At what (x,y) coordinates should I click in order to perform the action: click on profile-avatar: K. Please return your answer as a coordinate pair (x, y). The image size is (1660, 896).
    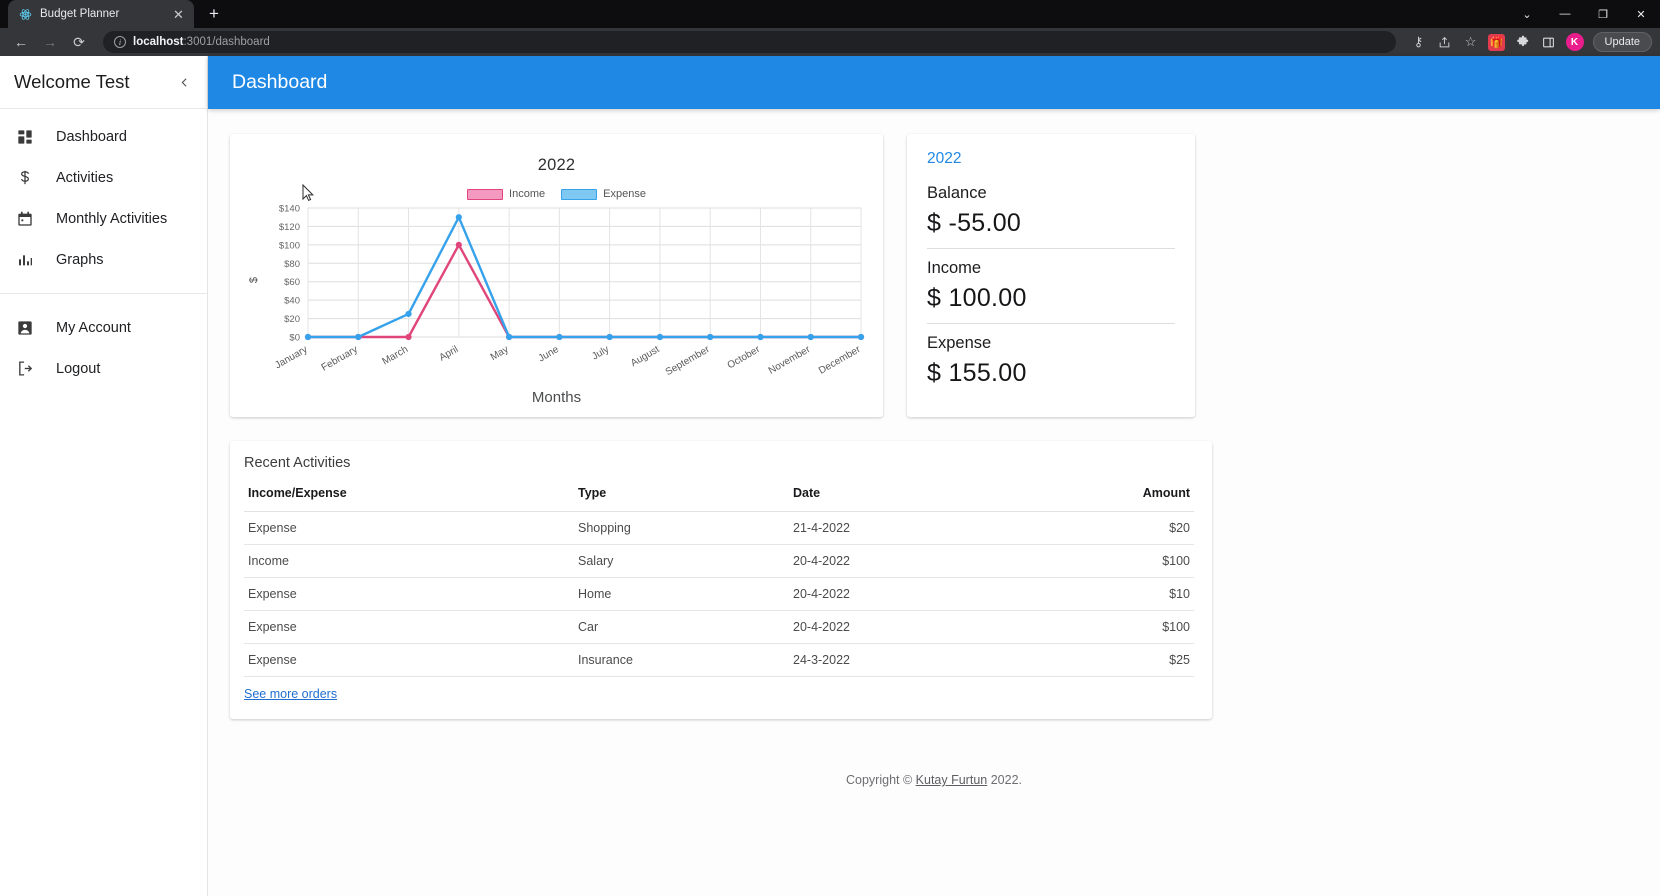
    Looking at the image, I should click on (1575, 42).